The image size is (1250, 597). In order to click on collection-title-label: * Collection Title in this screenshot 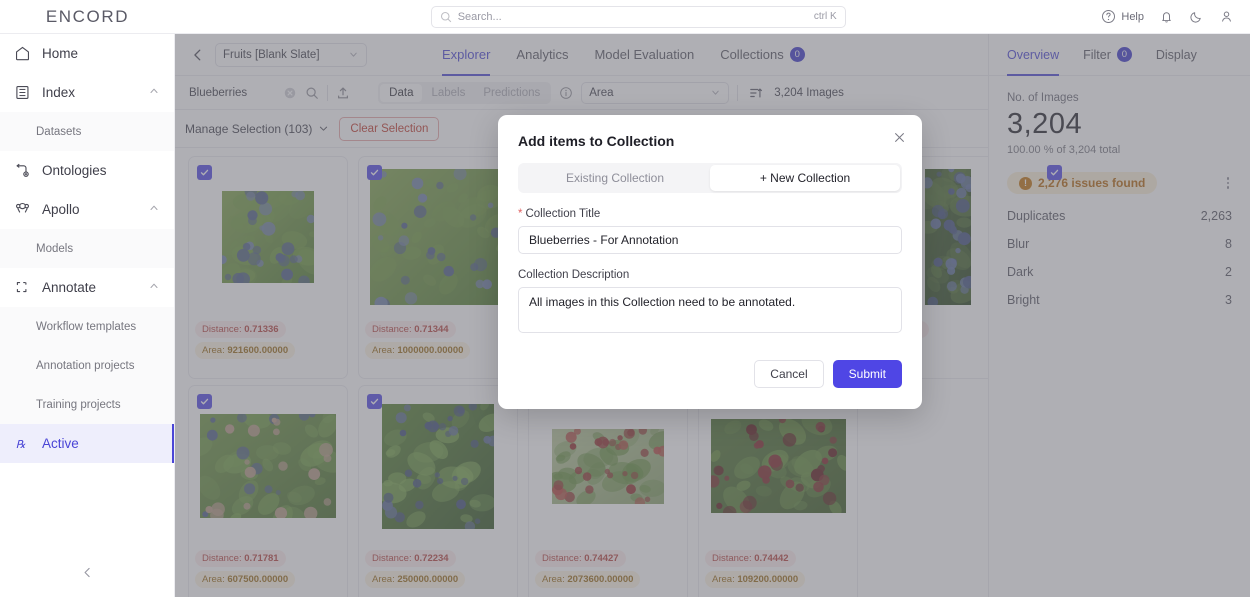, I will do `click(710, 214)`.